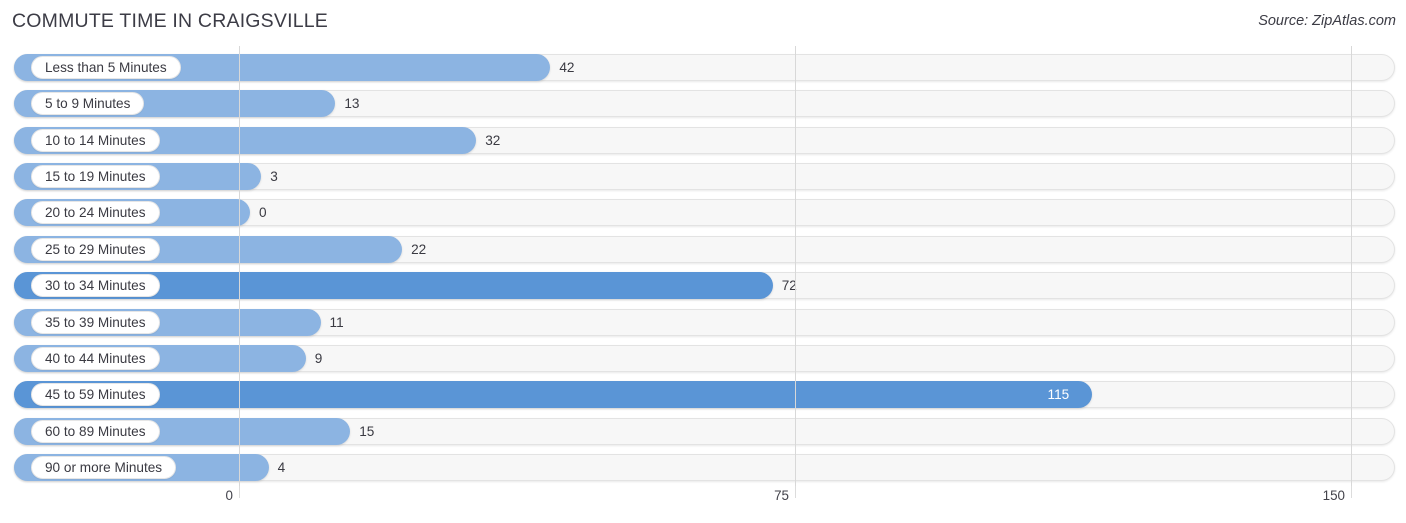 This screenshot has width=1406, height=523. Describe the element at coordinates (1058, 395) in the screenshot. I see `value-label: 115` at that location.